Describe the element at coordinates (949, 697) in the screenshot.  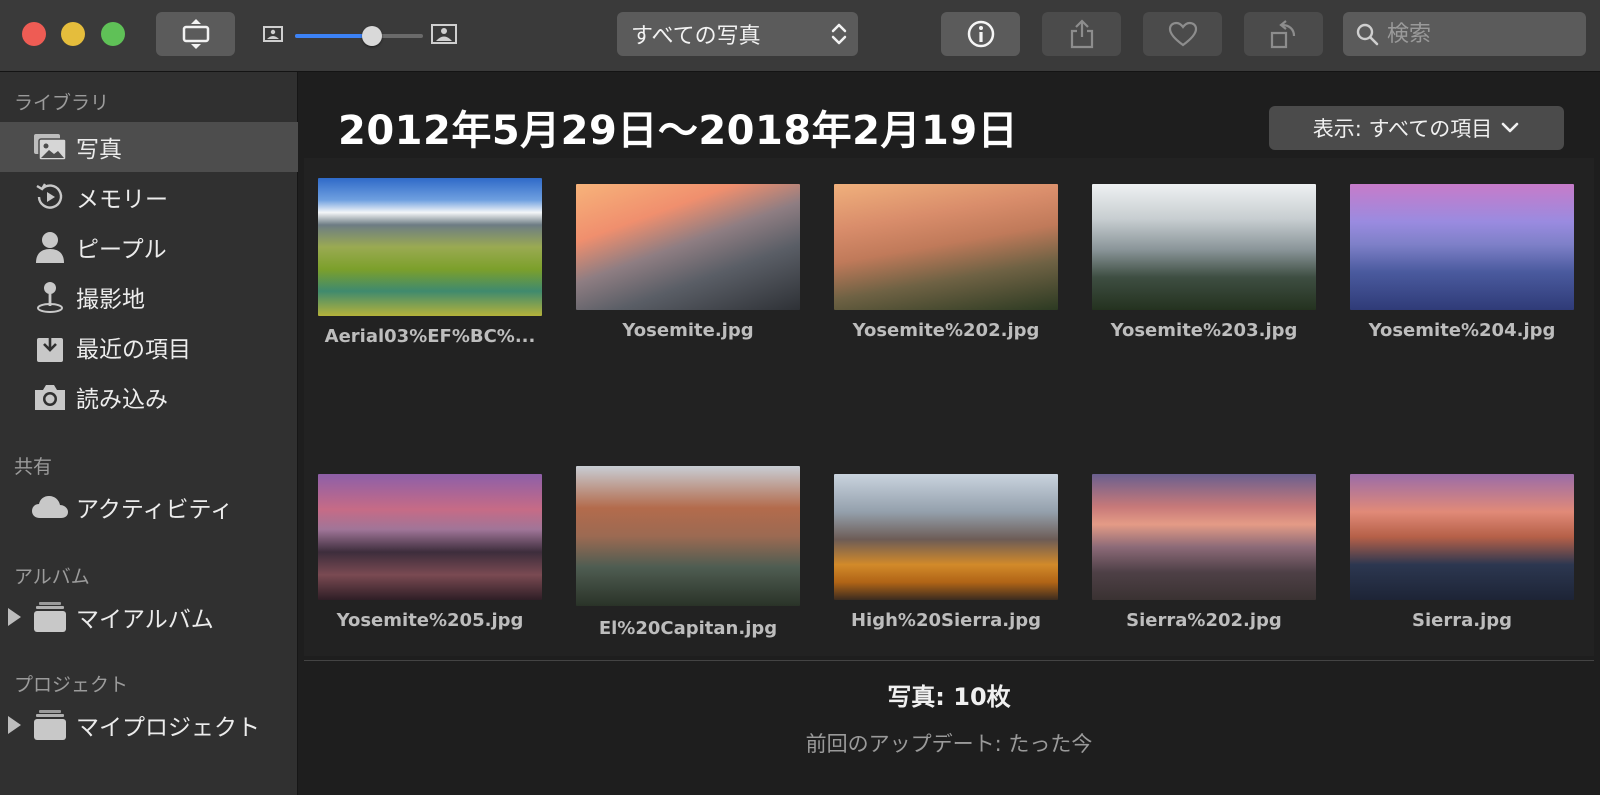
I see `photo-count: 写真: 10枚` at that location.